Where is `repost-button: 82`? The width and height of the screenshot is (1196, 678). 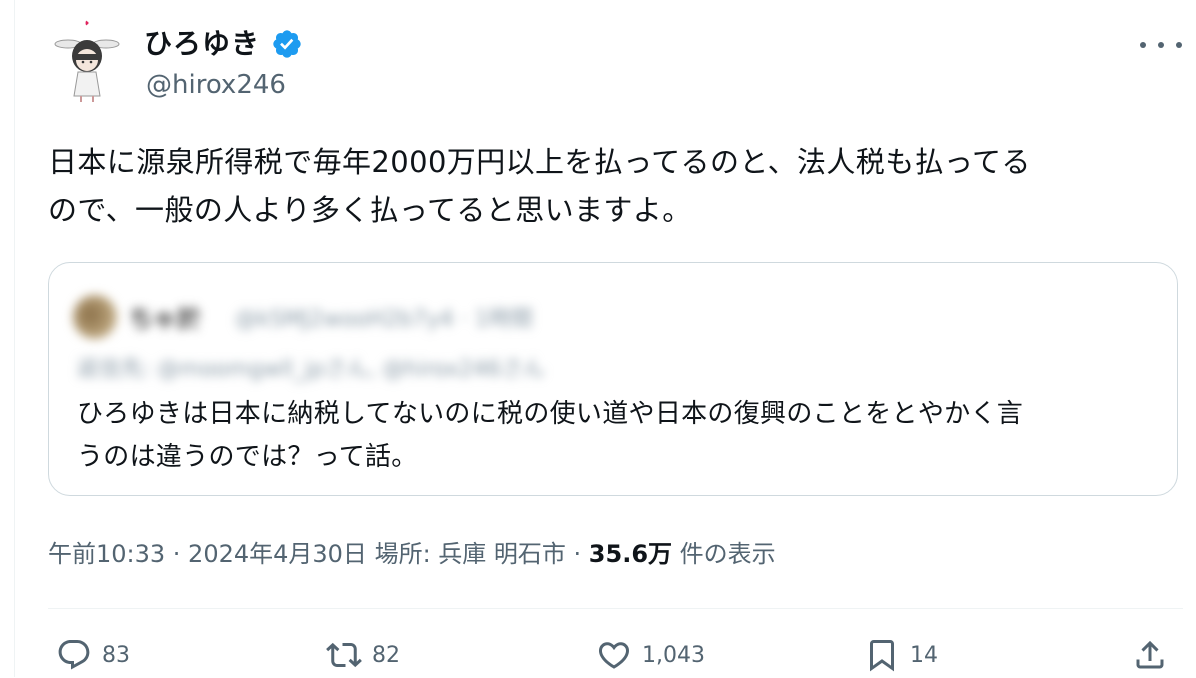 repost-button: 82 is located at coordinates (363, 655).